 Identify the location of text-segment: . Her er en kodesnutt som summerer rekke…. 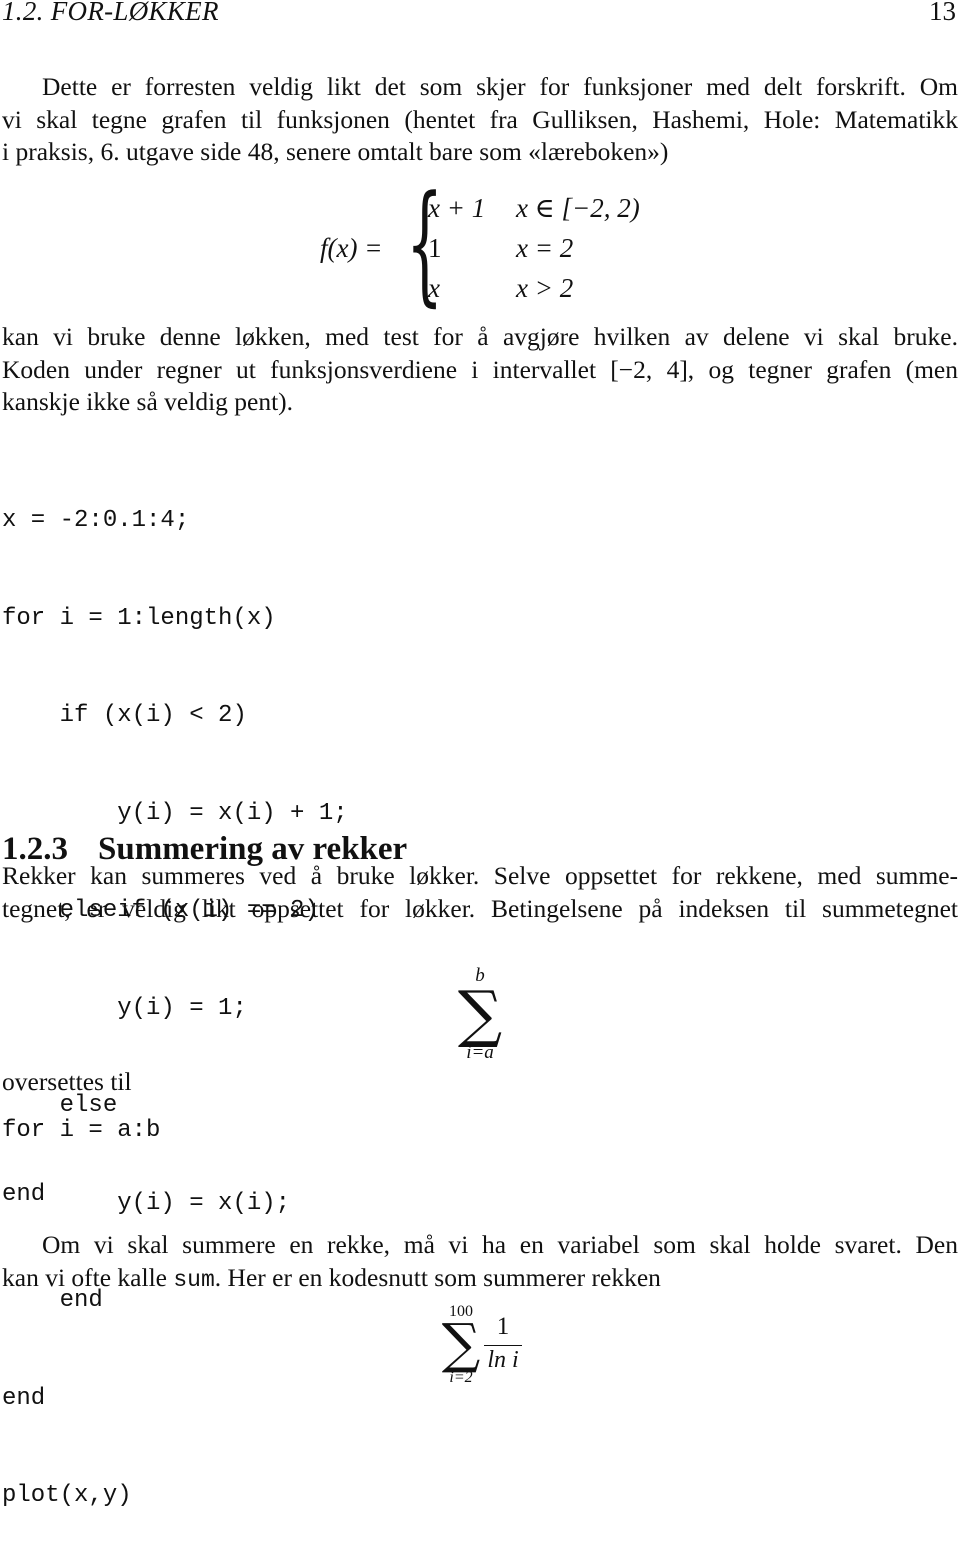
(437, 1277).